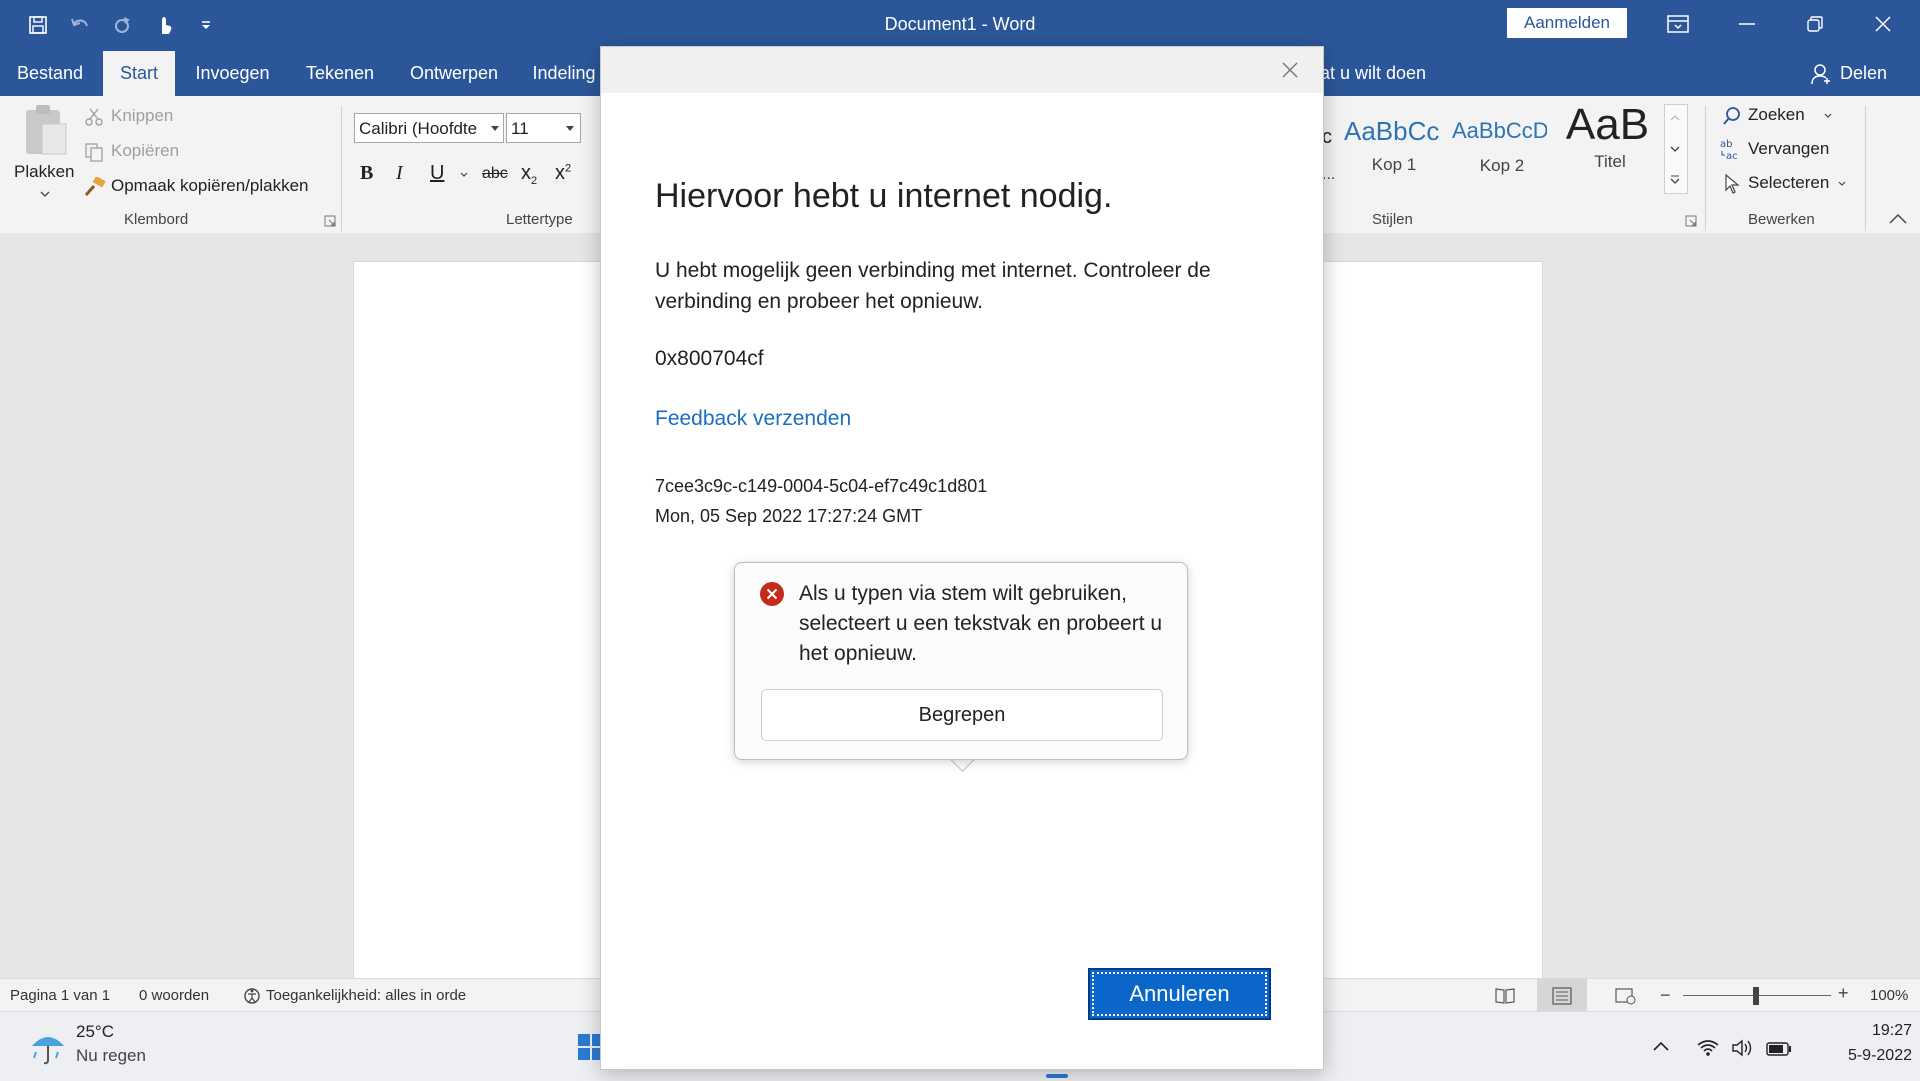 This screenshot has width=1920, height=1081. I want to click on title-bar: Document1 - Word Aanmelden, so click(960, 25).